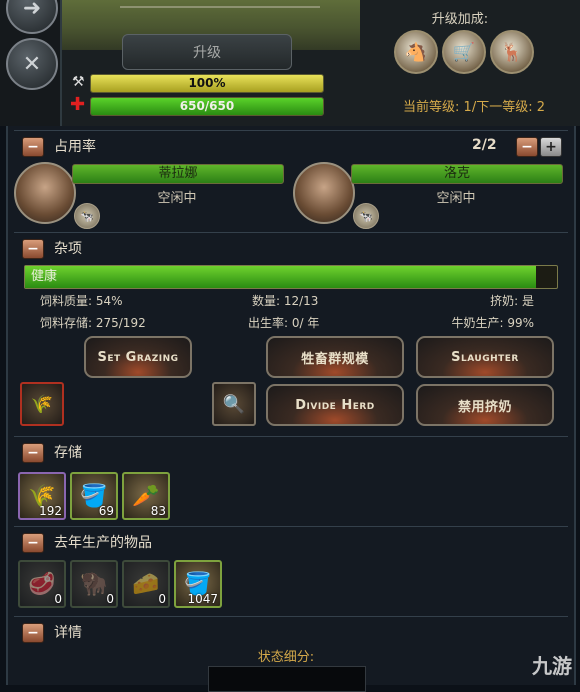  I want to click on divide-herd-button: Divide Herd, so click(335, 405).